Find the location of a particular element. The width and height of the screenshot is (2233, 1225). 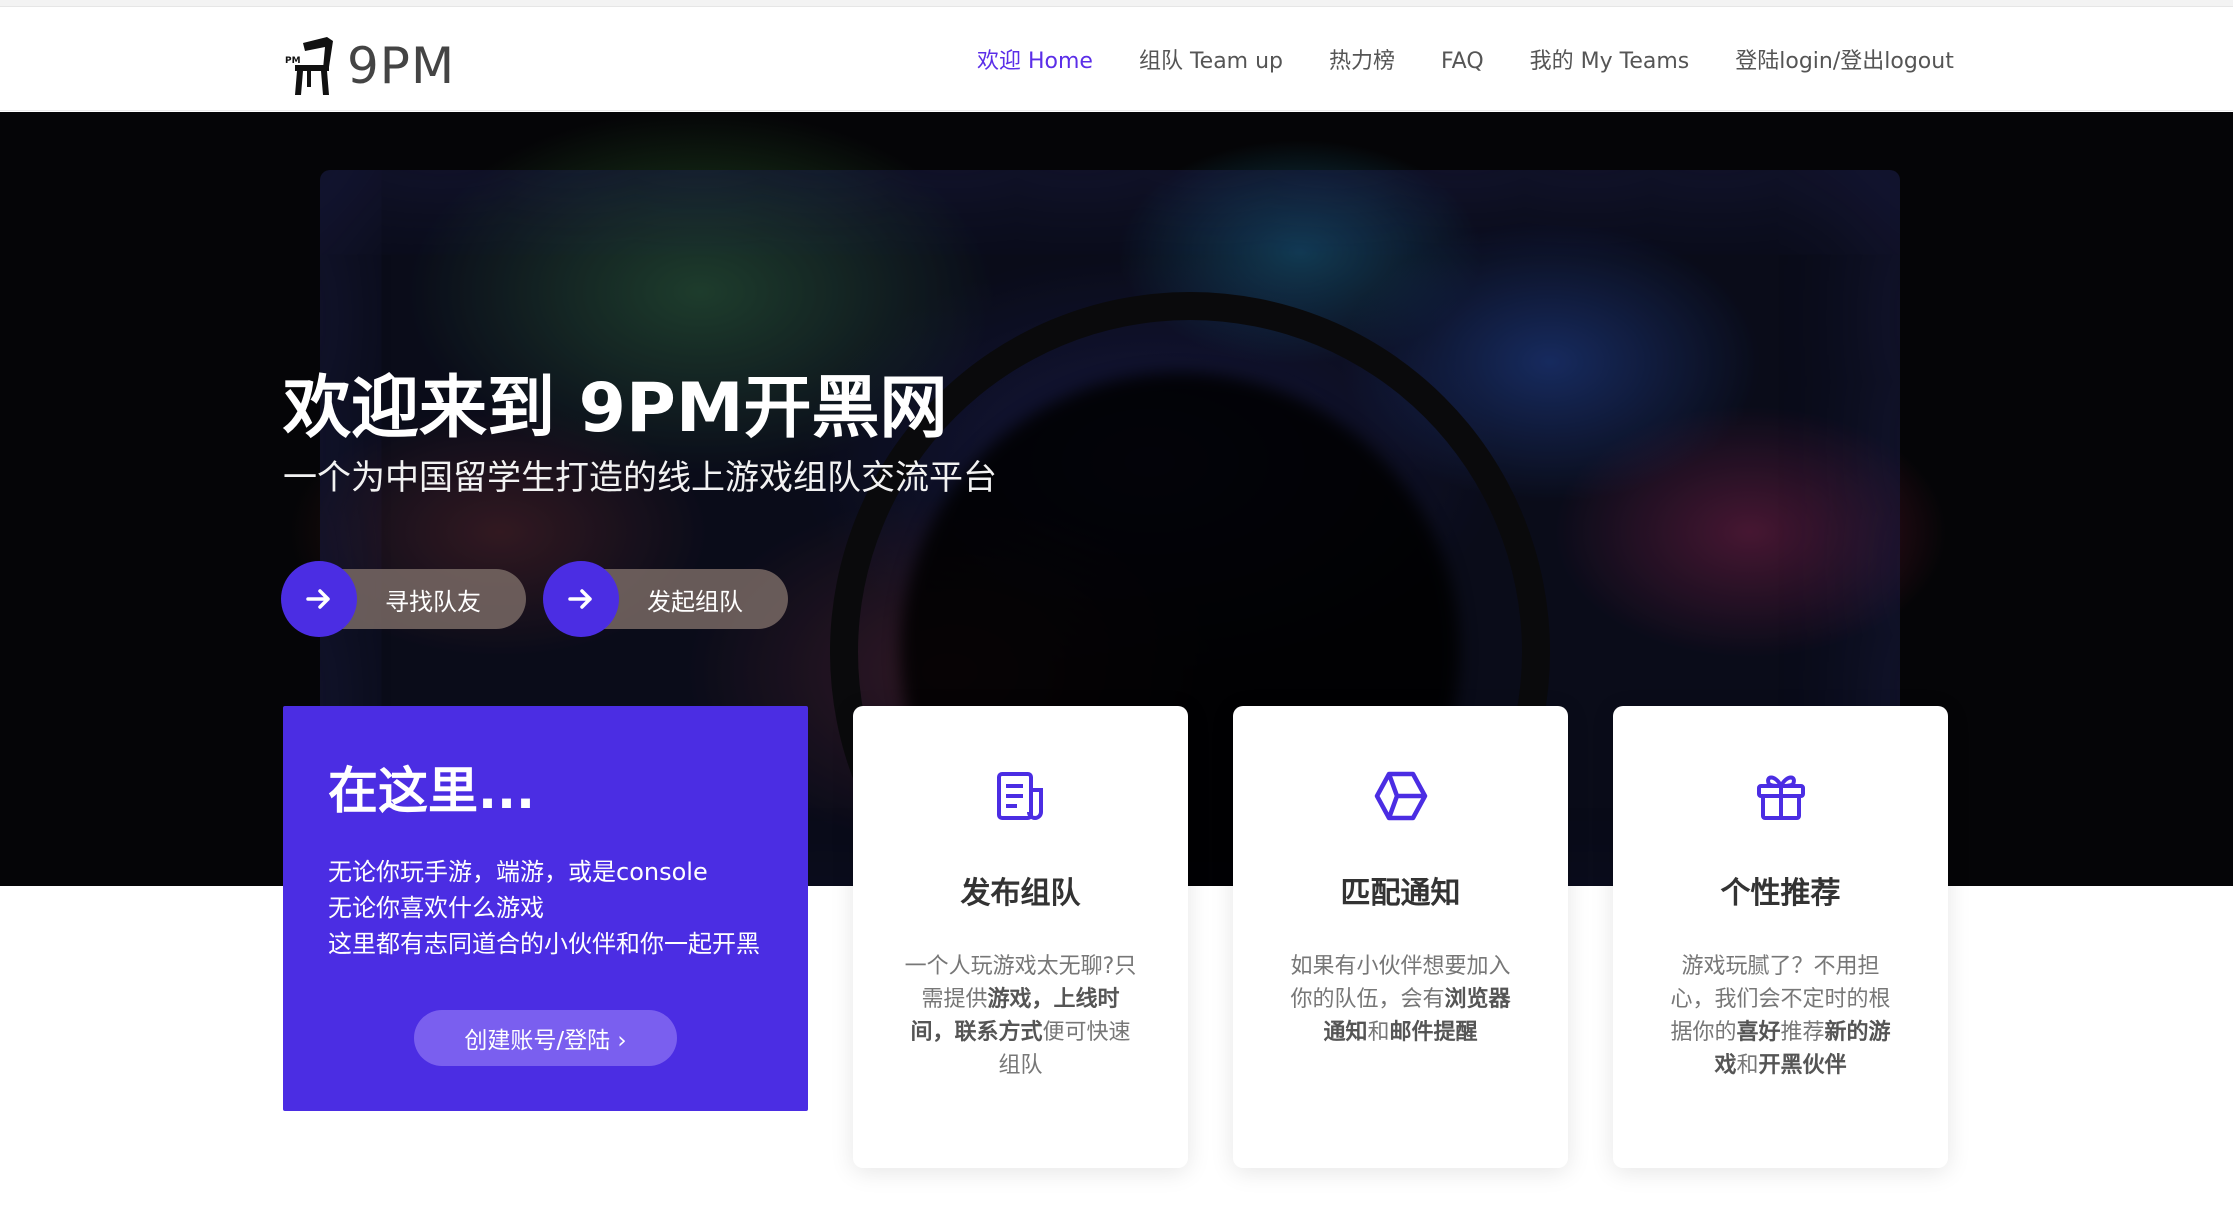

find-teammates-button: 寻找队友 is located at coordinates (403, 599).